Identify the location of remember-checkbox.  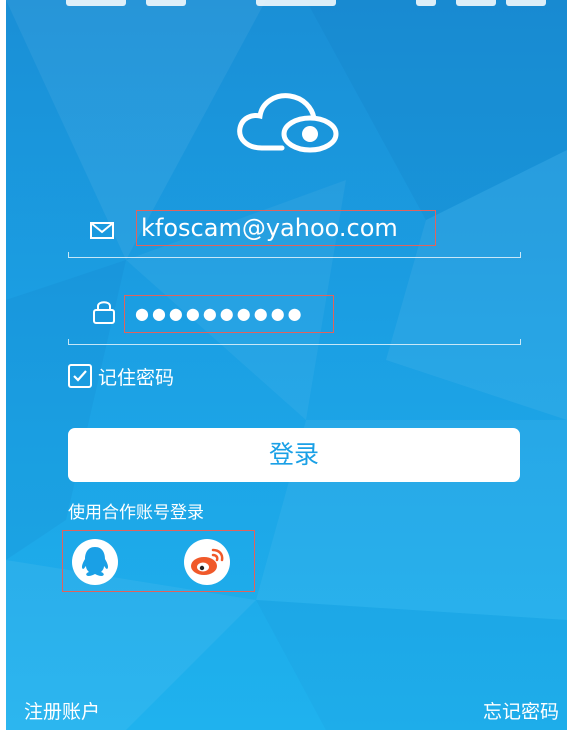
(80, 376).